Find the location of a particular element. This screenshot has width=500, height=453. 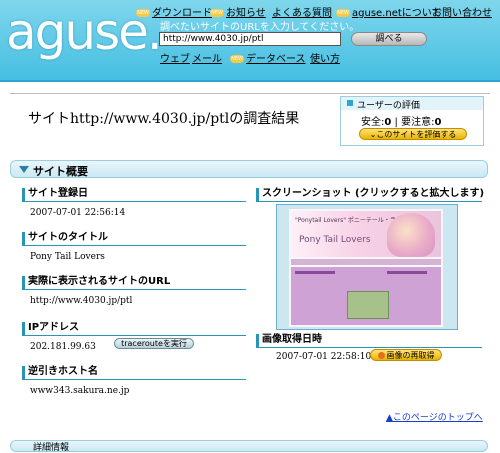

image-date-value: 2007-07-01 22:58:10 is located at coordinates (324, 357).